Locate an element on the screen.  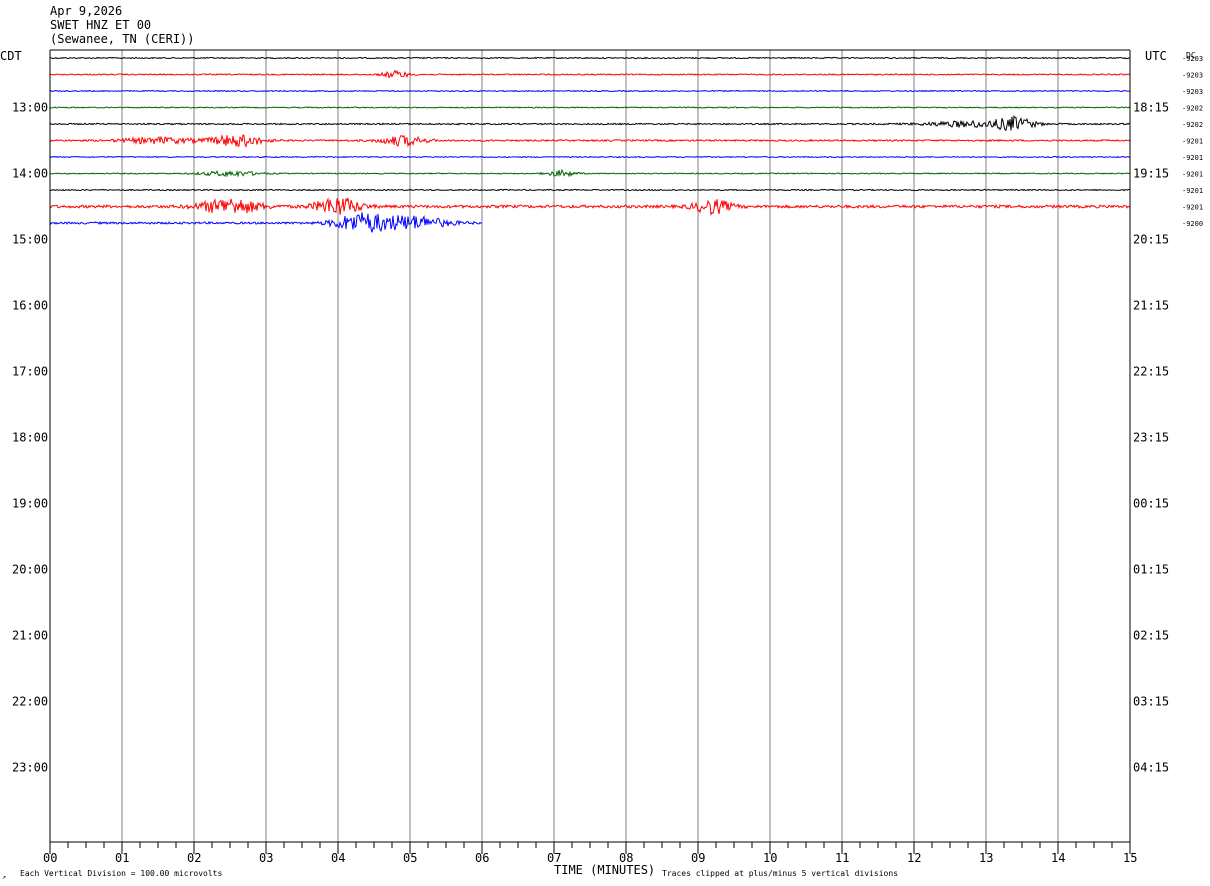
utc-hour-label: 20:15 is located at coordinates (1151, 240).